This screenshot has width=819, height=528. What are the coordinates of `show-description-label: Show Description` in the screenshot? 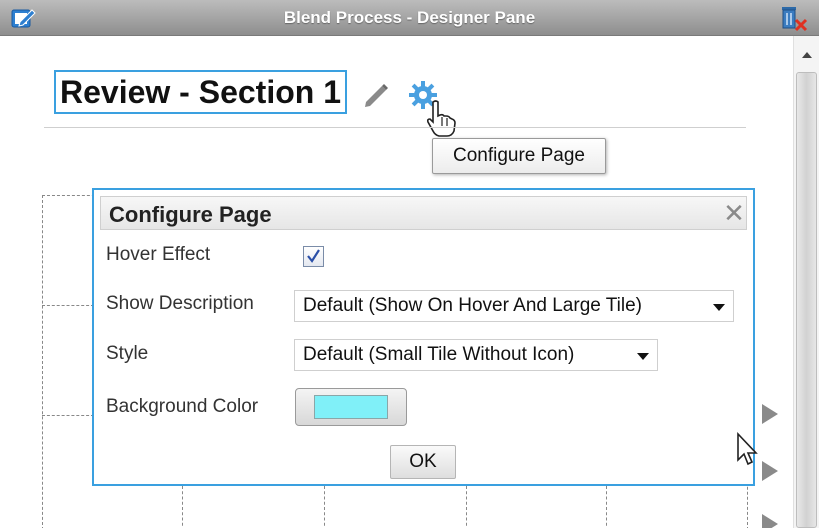 It's located at (180, 303).